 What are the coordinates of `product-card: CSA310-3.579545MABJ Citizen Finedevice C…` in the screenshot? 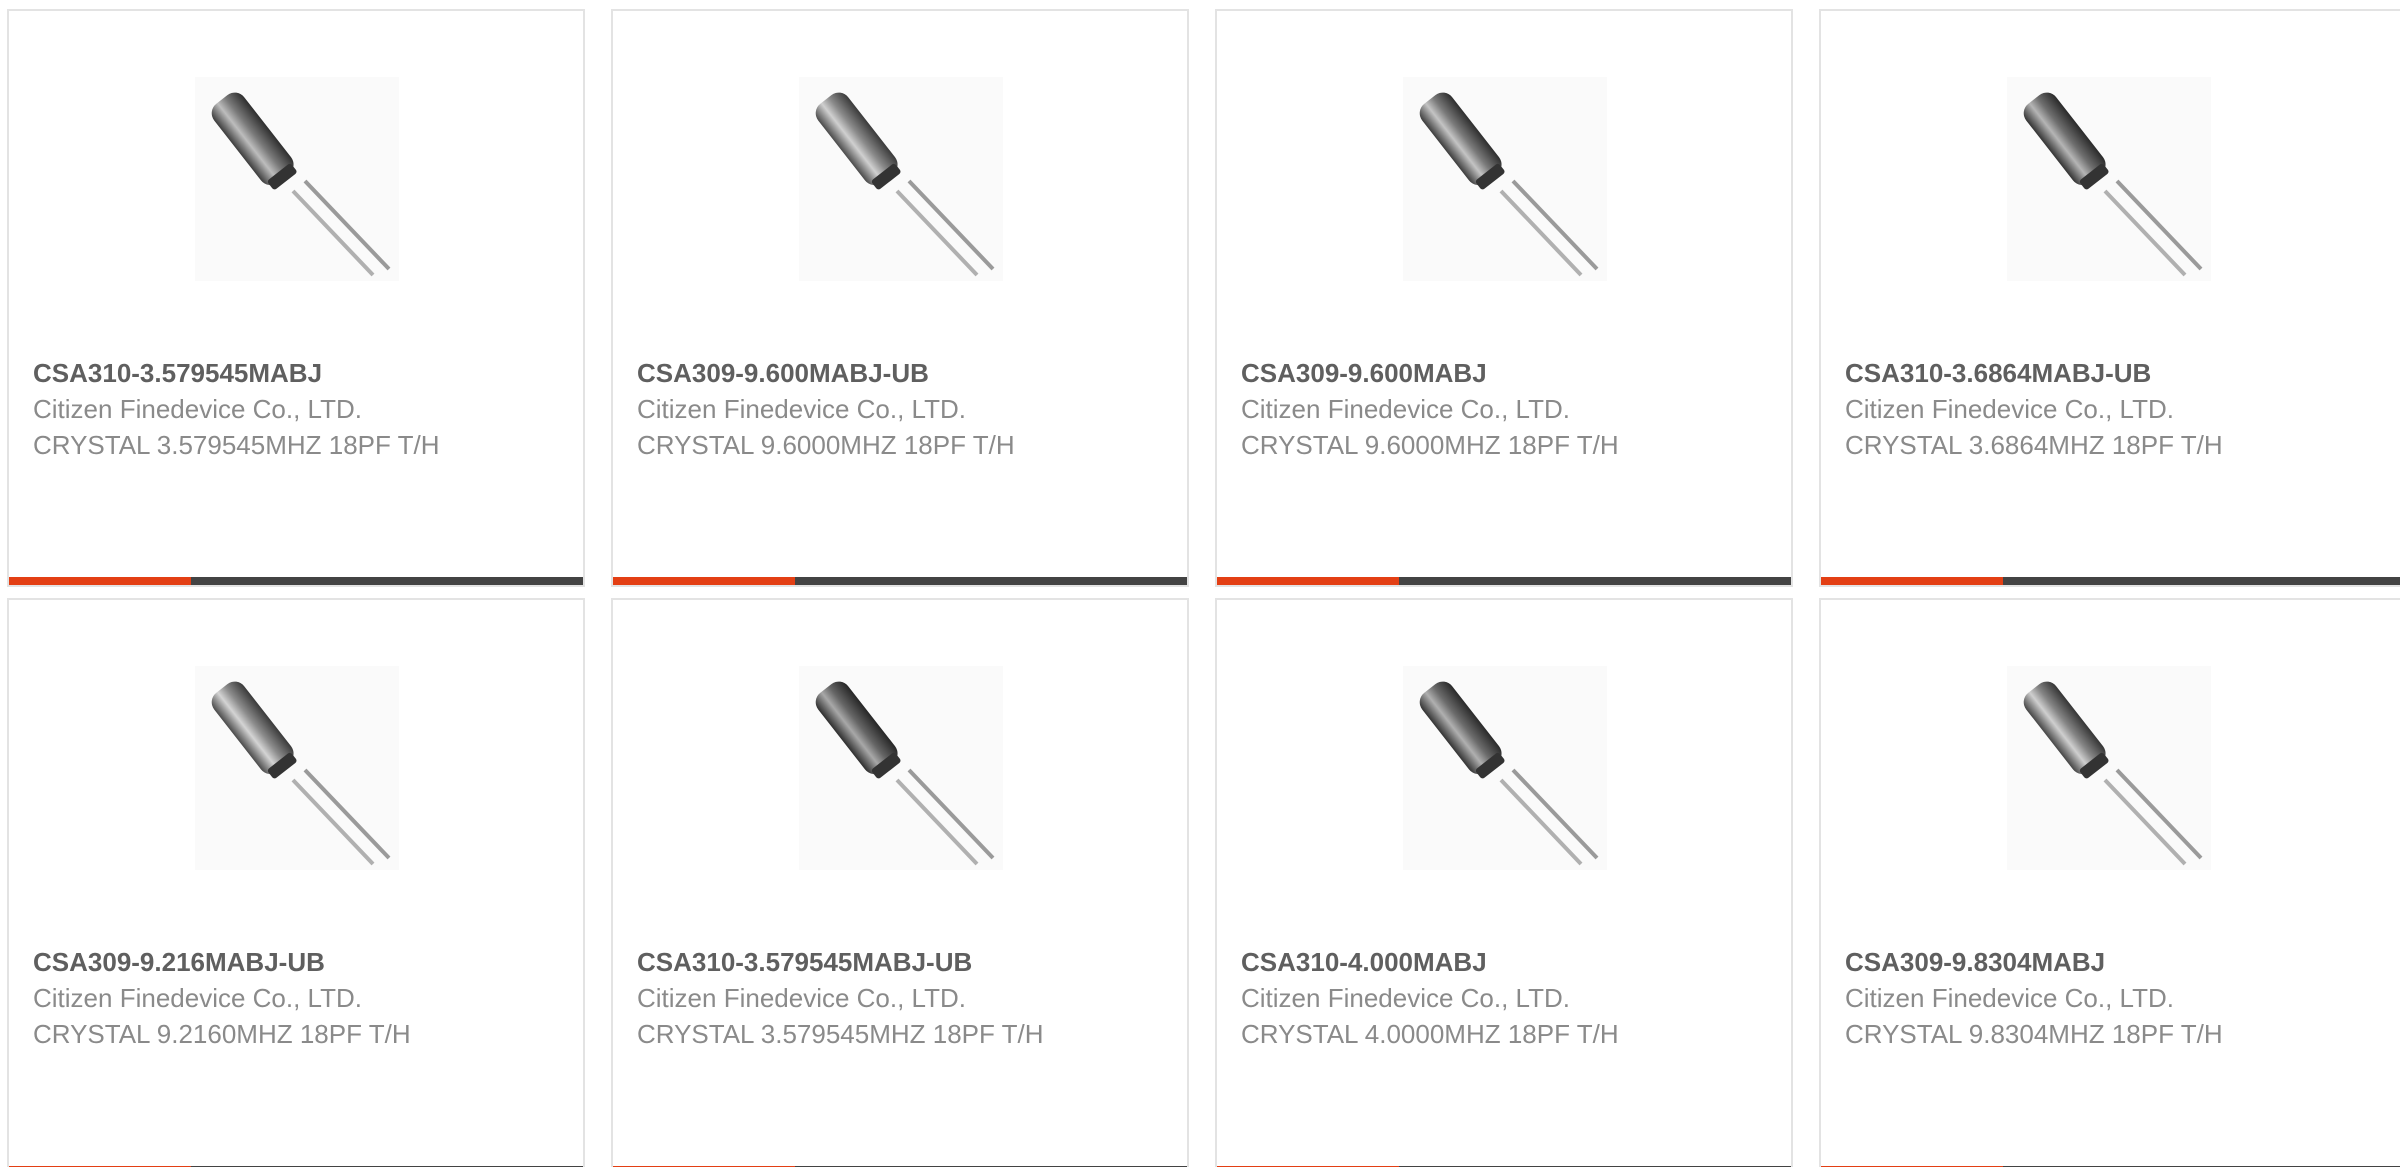 It's located at (296, 298).